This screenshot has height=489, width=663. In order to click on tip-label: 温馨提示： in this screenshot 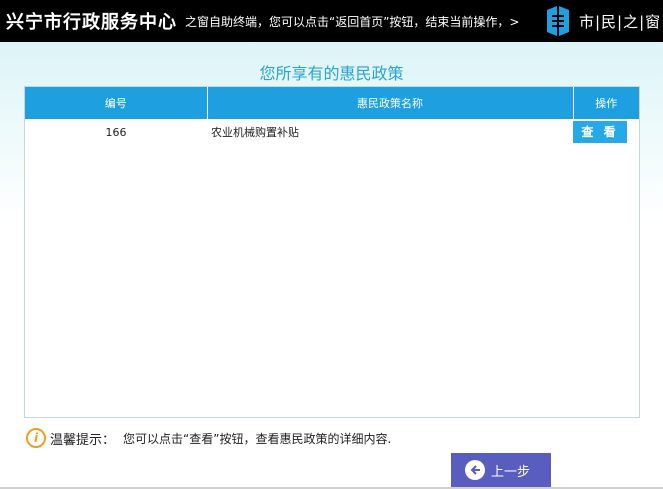, I will do `click(83, 440)`.